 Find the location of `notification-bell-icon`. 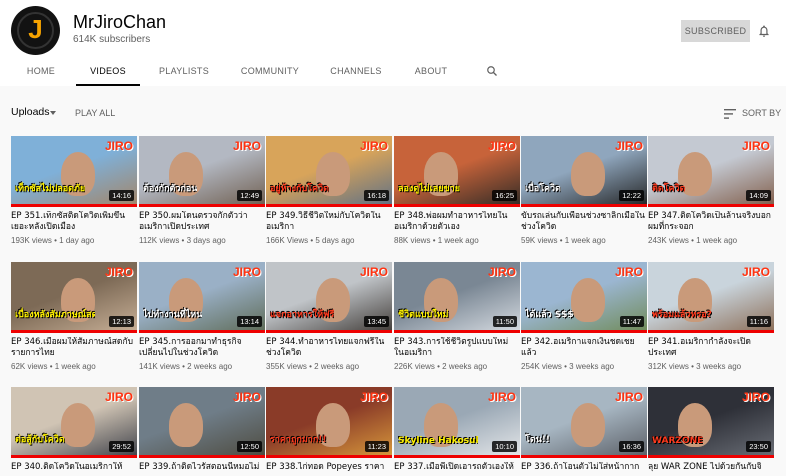

notification-bell-icon is located at coordinates (764, 31).